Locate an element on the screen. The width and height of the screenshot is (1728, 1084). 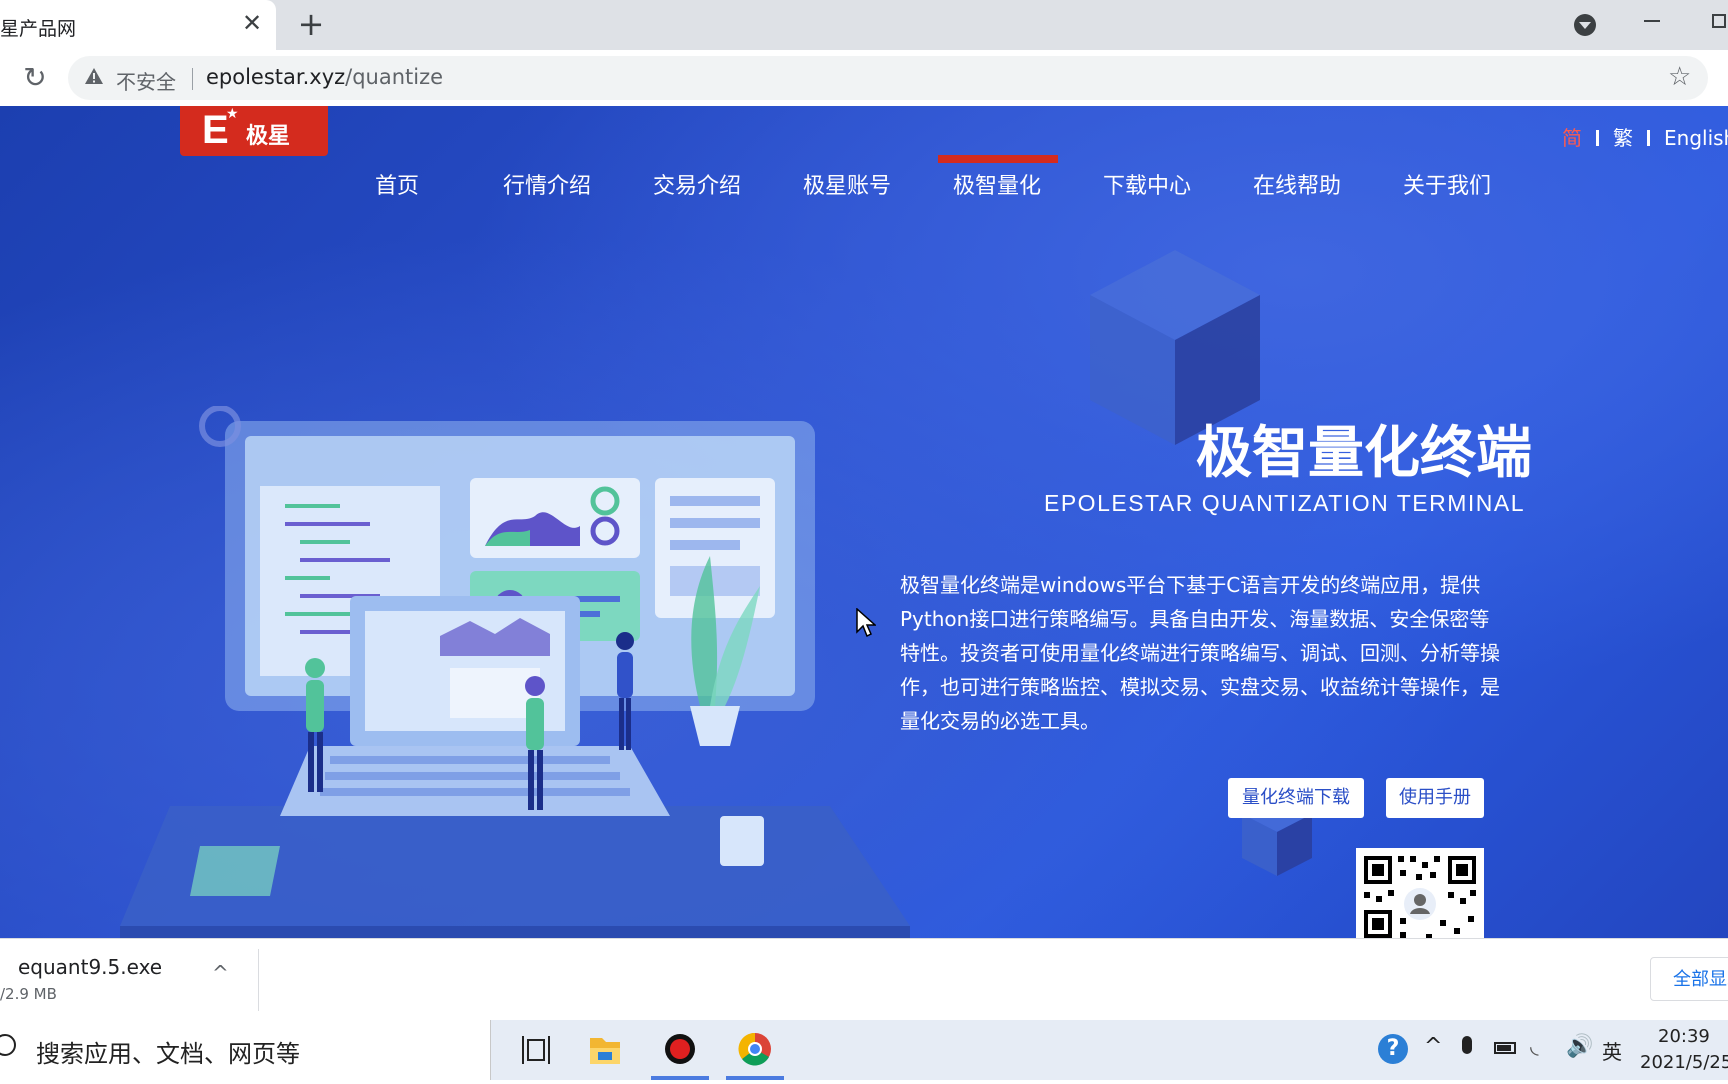
search-icon is located at coordinates (8, 1045).